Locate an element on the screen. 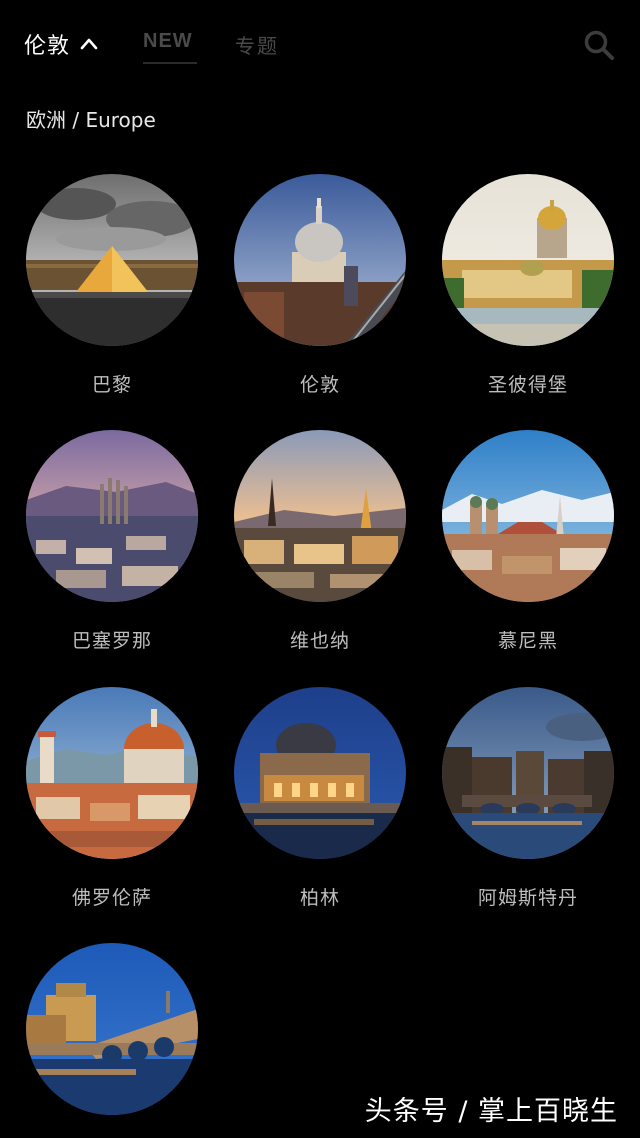  city-card-london: 伦敦 is located at coordinates (320, 292).